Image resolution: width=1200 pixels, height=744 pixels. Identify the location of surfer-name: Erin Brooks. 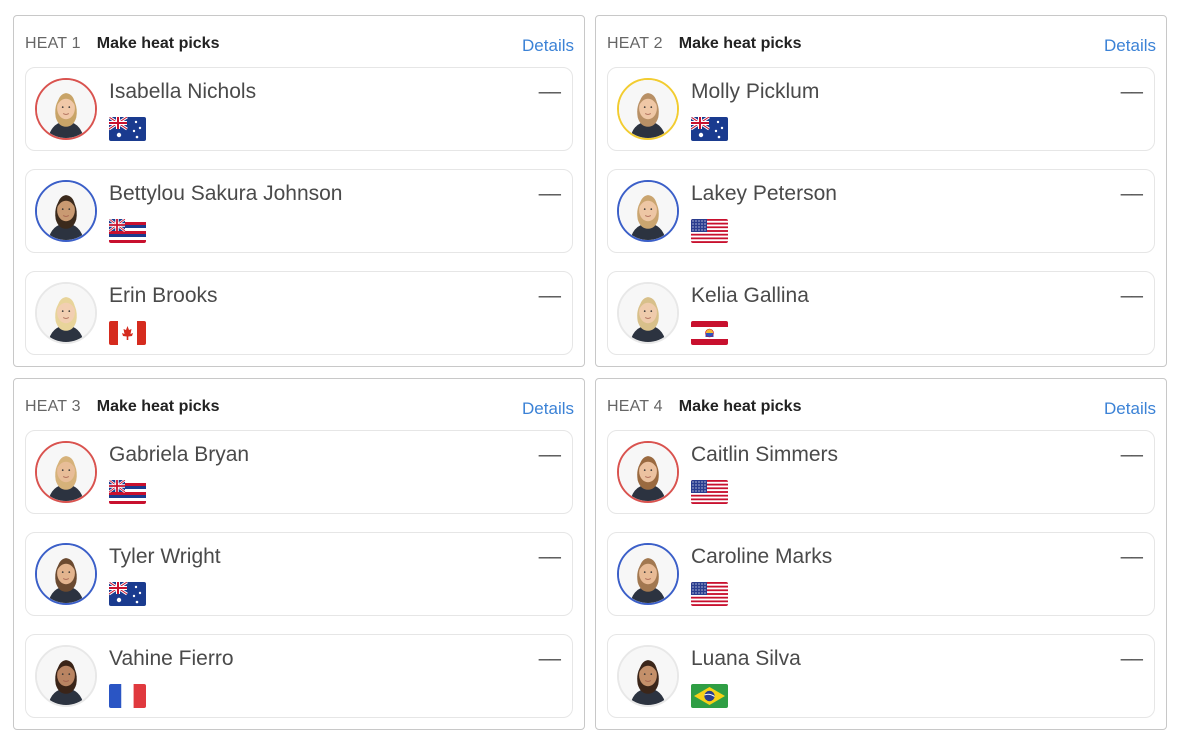
(163, 295).